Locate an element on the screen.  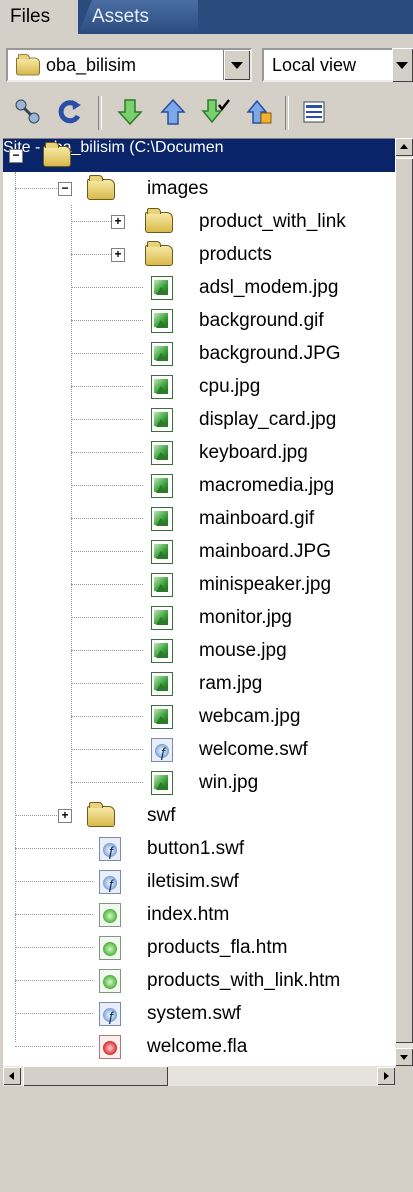
view-select: Local view is located at coordinates (337, 65).